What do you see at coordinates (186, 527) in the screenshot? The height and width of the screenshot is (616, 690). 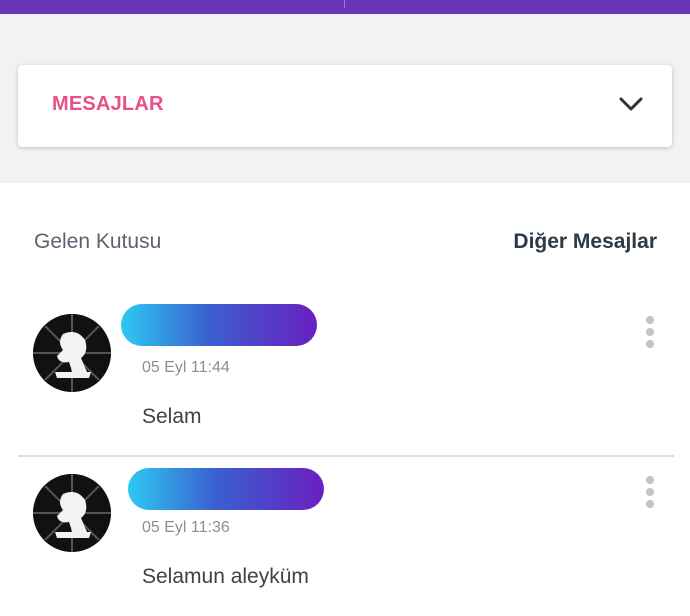 I see `message-timestamp: 05 Eyl 11:36` at bounding box center [186, 527].